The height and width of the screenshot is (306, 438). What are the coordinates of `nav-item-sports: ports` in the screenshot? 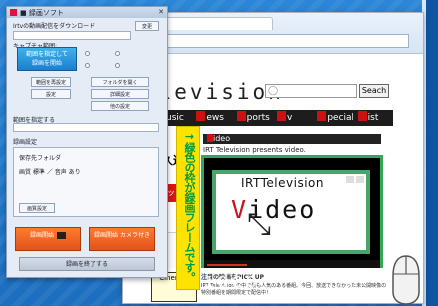 It's located at (252, 118).